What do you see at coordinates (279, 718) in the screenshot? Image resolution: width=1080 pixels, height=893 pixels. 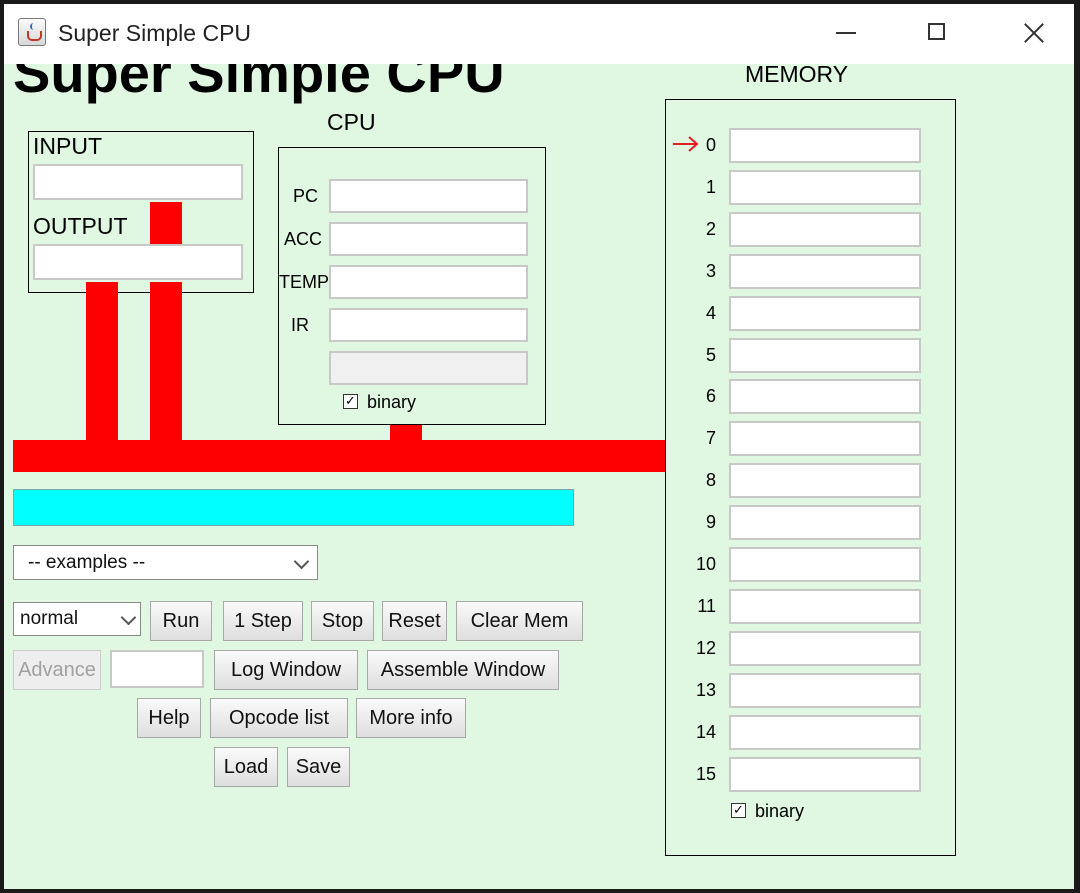 I see `opcode-list-button: Opcode list` at bounding box center [279, 718].